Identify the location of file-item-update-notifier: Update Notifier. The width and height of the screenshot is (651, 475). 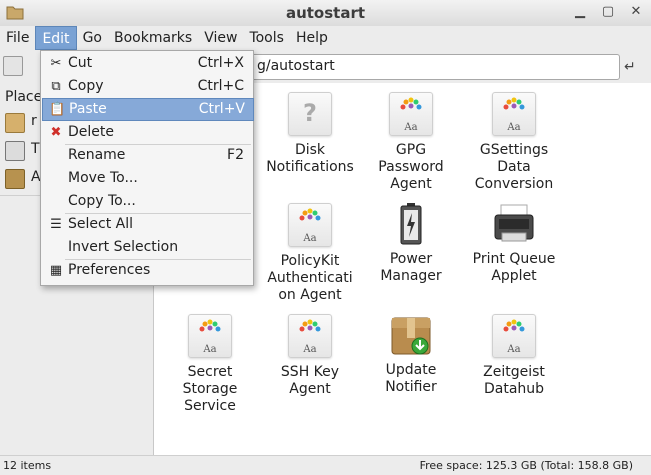
(411, 355).